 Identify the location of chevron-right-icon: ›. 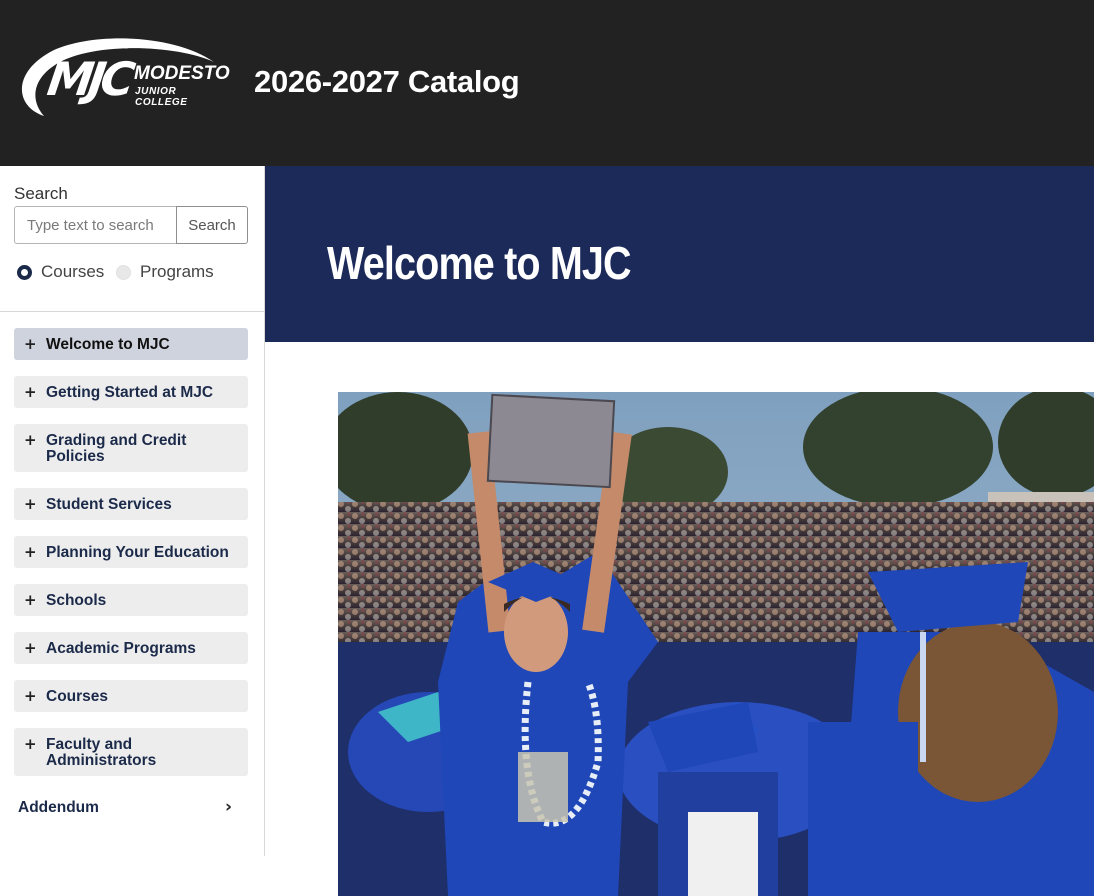
(228, 807).